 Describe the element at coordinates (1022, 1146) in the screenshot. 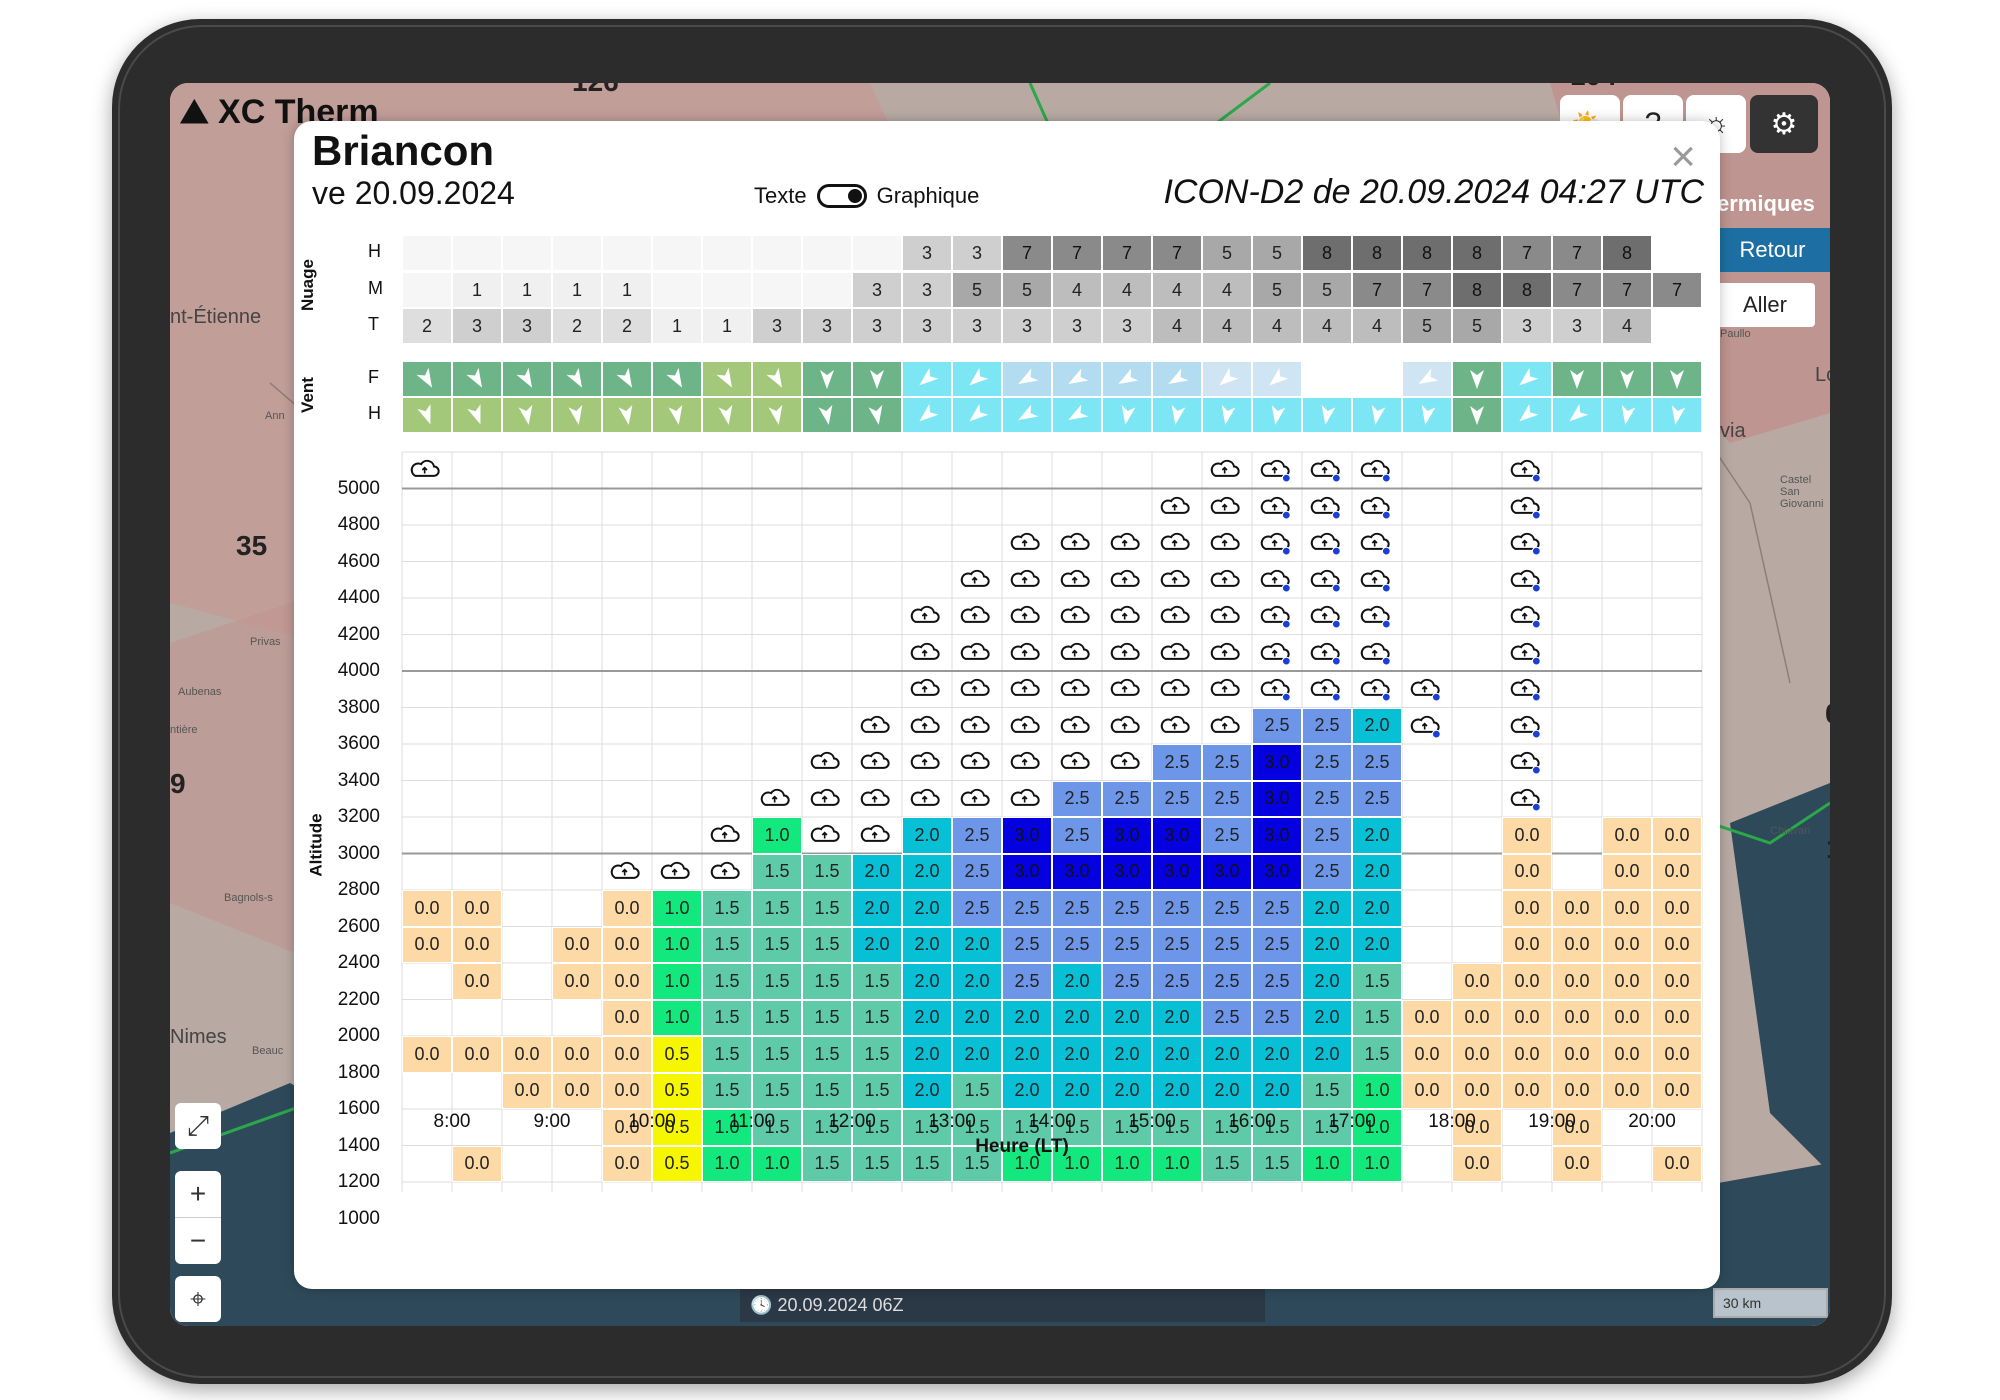

I see `x-axis-label: Heure (LT)` at that location.